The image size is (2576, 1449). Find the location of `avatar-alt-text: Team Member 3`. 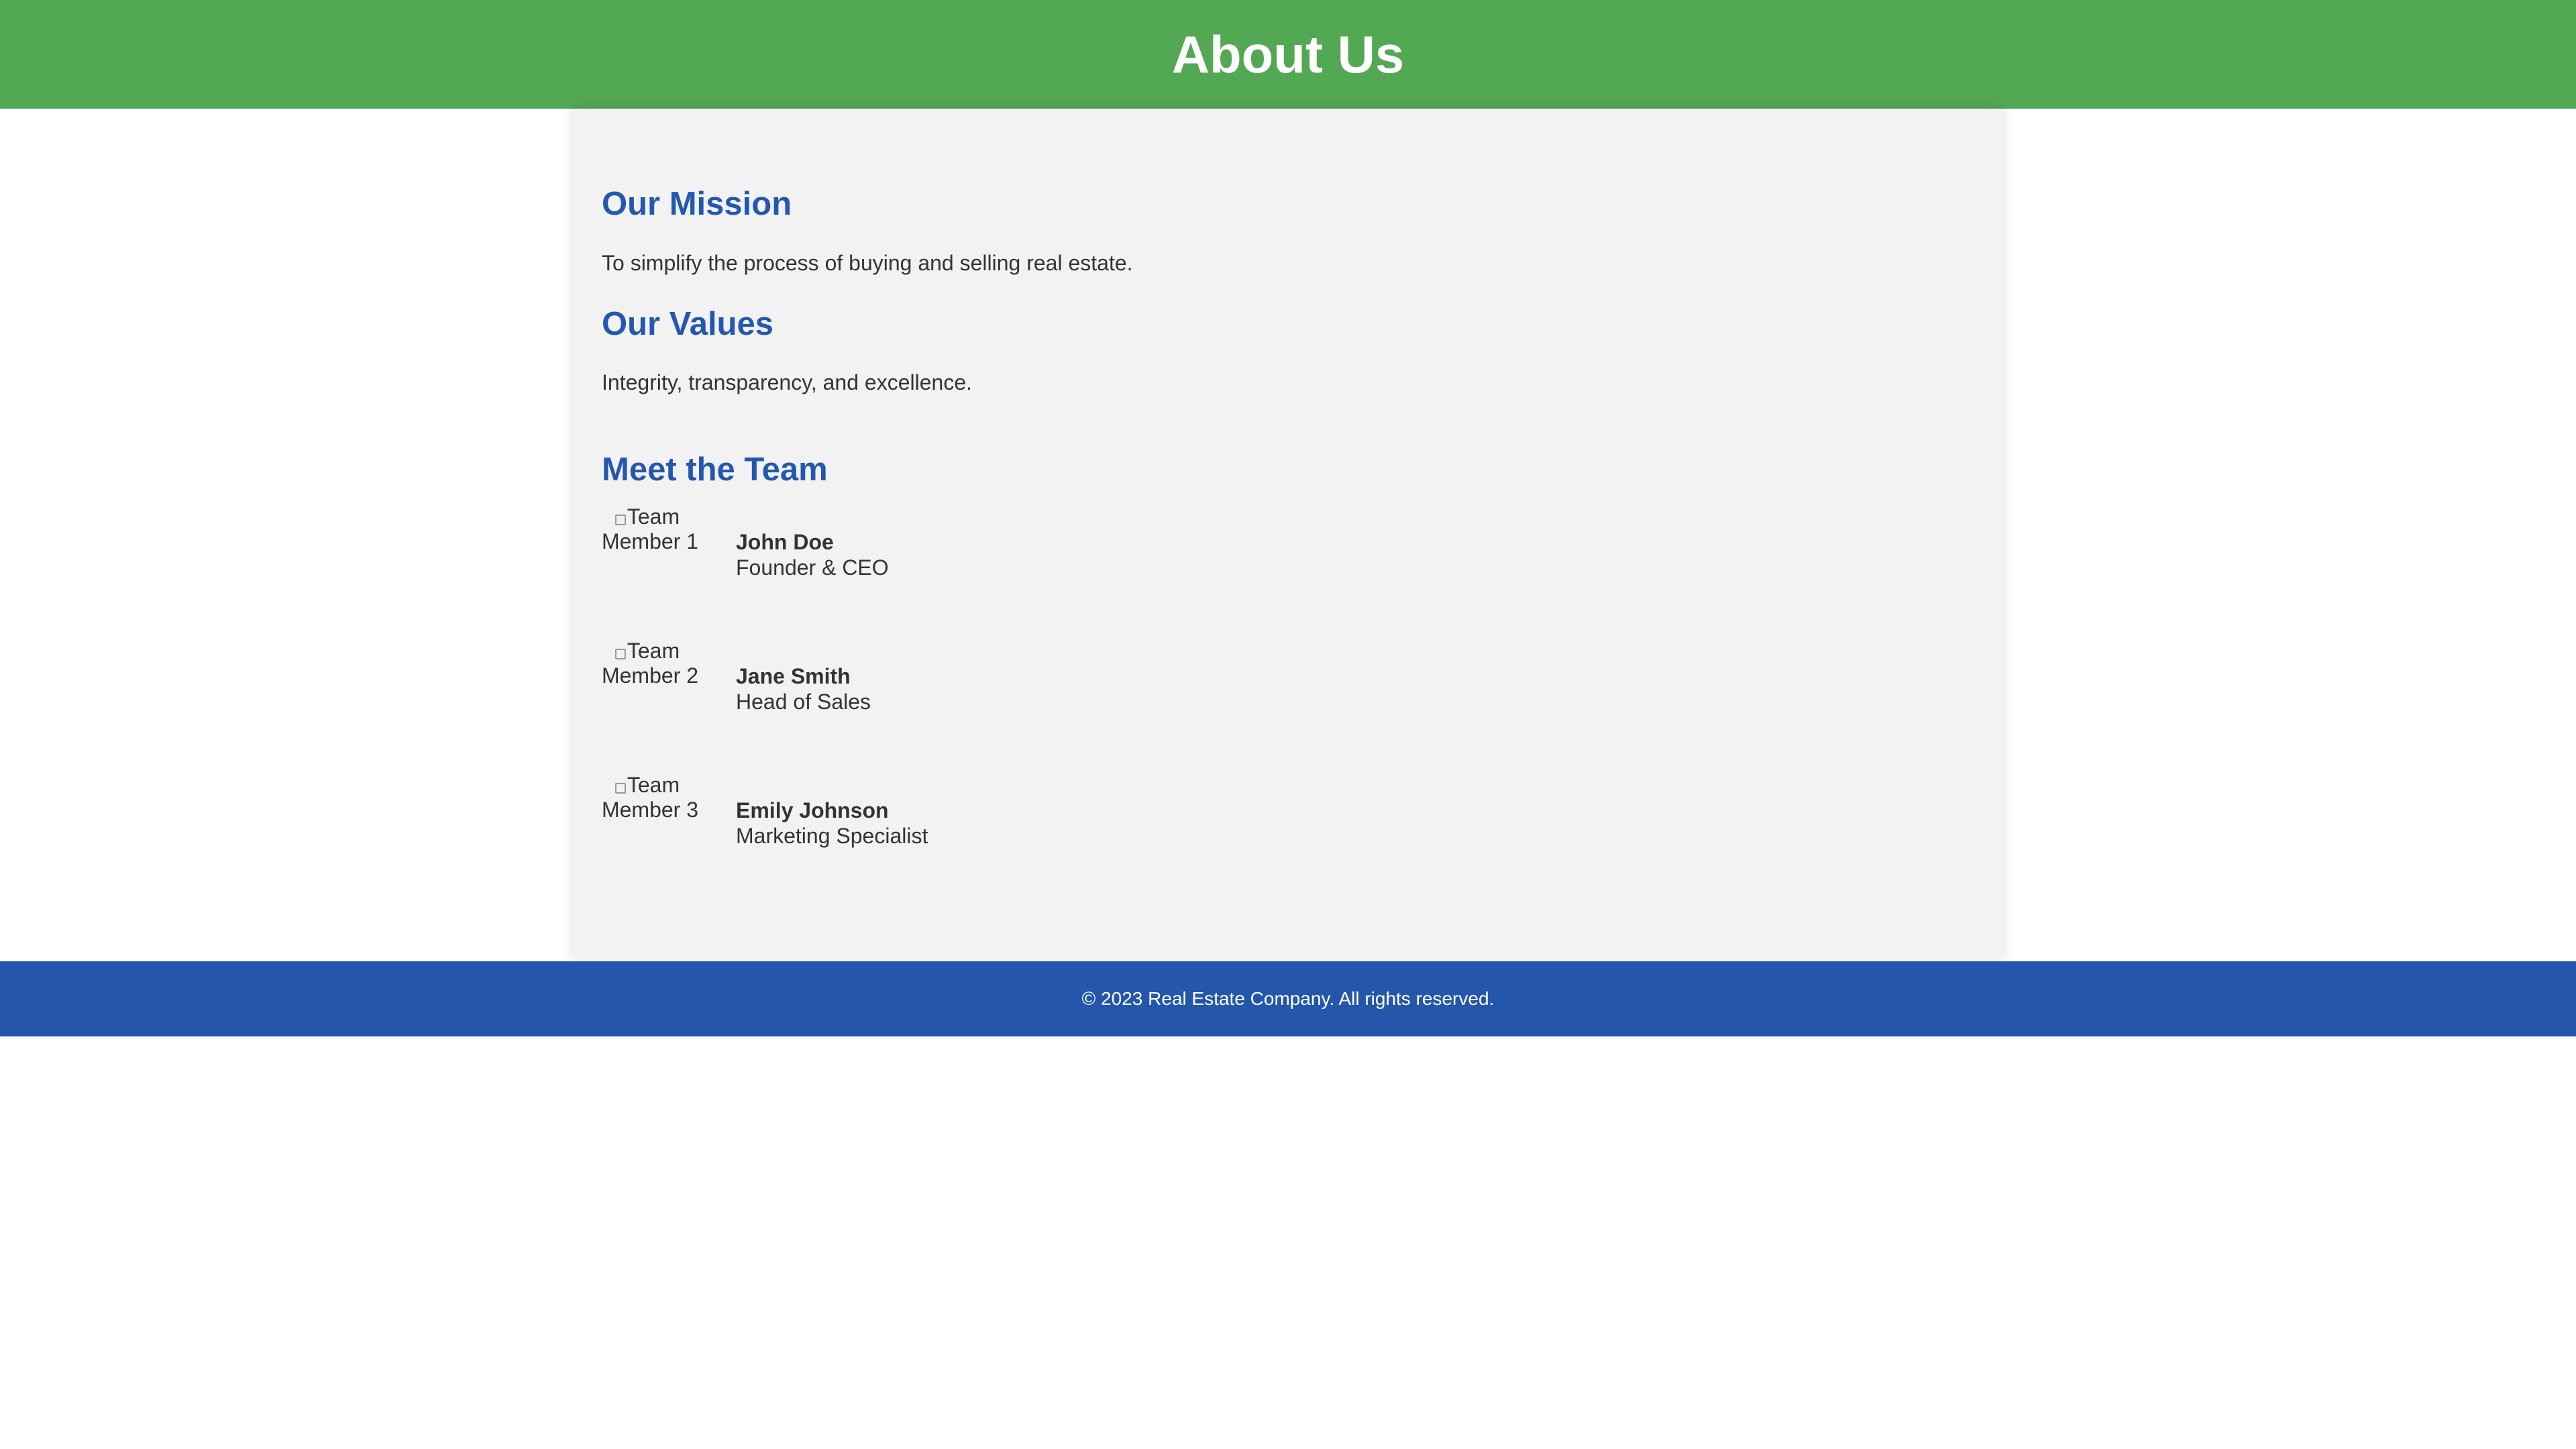

avatar-alt-text: Team Member 3 is located at coordinates (650, 797).